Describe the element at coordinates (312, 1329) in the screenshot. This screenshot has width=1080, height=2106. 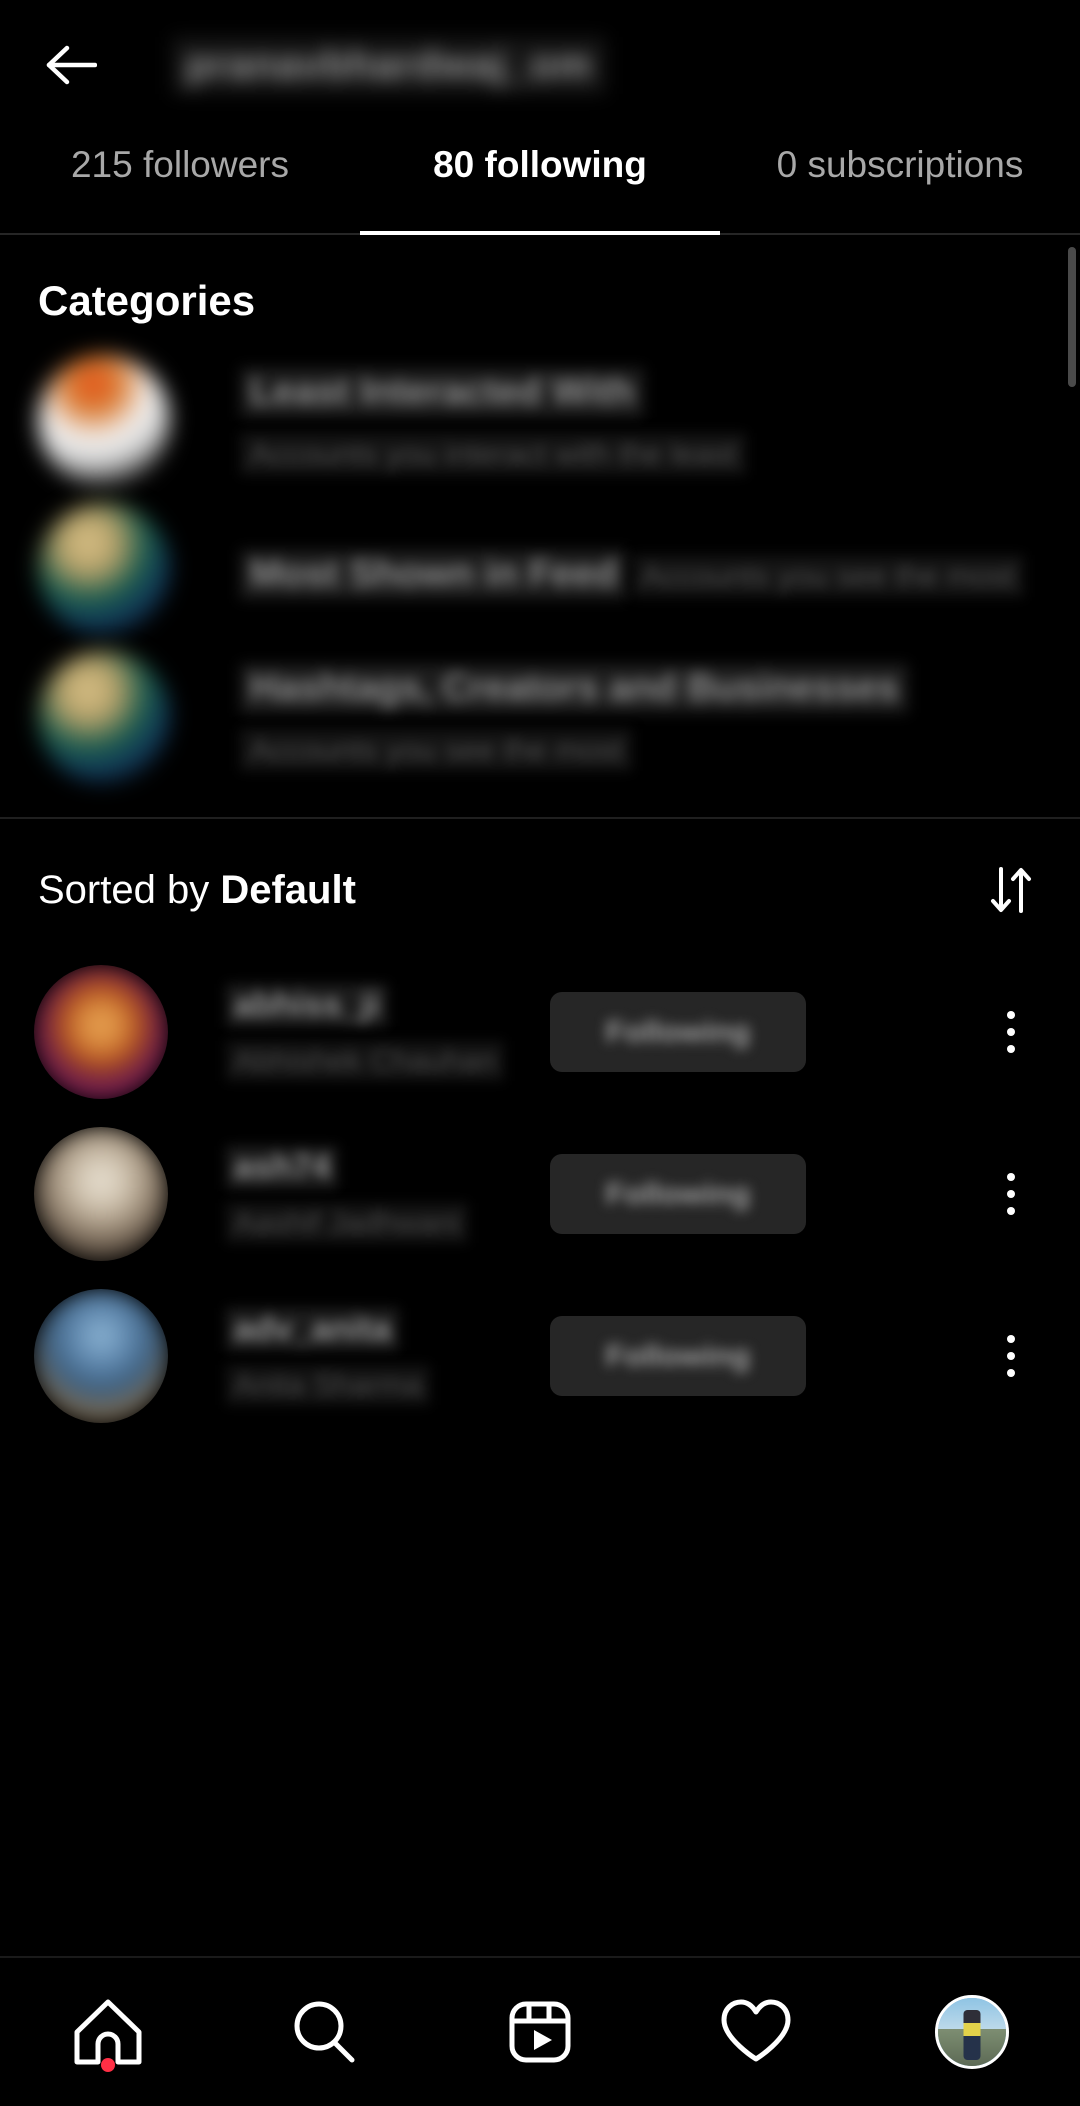
I see `user-username: adv_anita` at that location.